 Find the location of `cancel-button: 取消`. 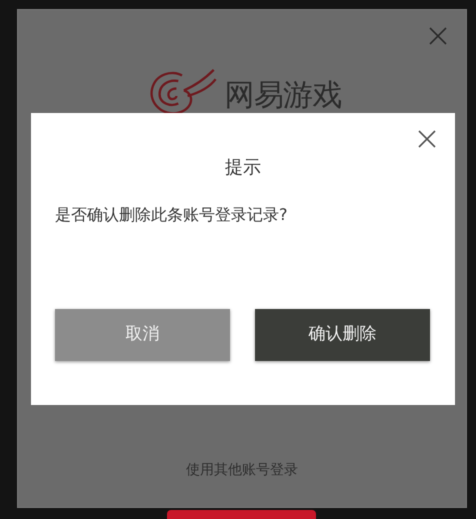

cancel-button: 取消 is located at coordinates (142, 335).